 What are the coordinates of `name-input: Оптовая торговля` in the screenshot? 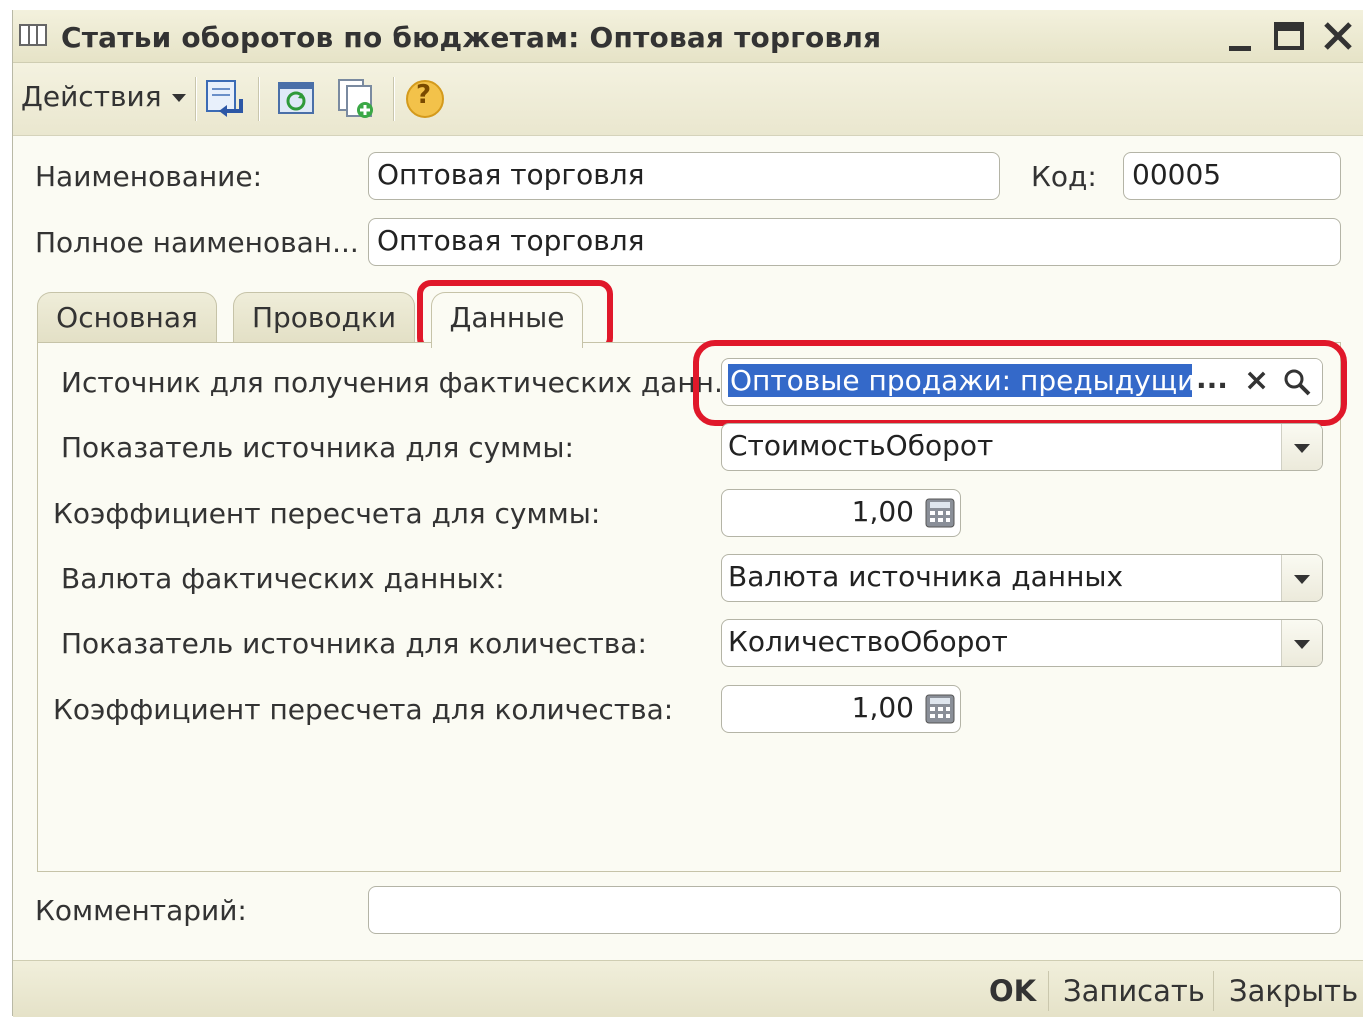 It's located at (684, 176).